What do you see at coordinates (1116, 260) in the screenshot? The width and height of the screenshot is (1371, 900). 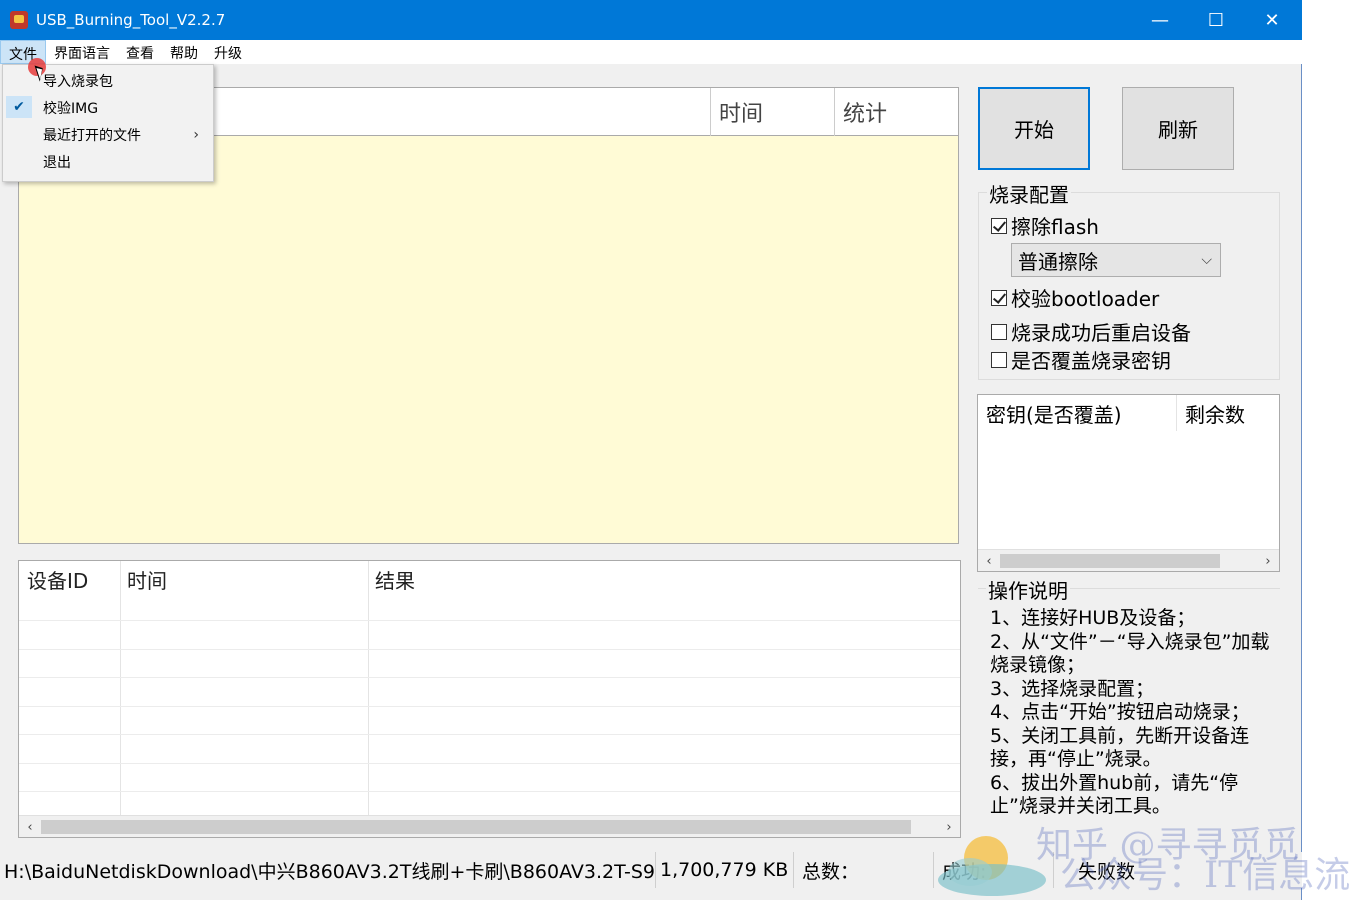 I see `erase-mode-select: 普通擦除 ⌵` at bounding box center [1116, 260].